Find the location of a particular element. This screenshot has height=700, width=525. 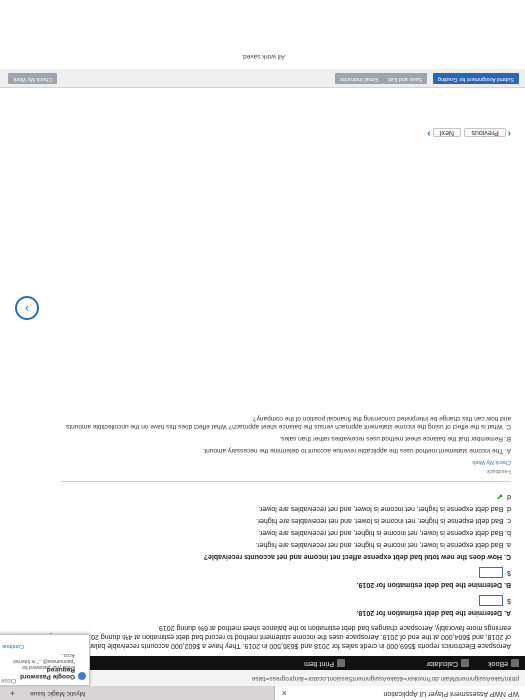

check-my-work-button: Check My Work is located at coordinates (32, 78).